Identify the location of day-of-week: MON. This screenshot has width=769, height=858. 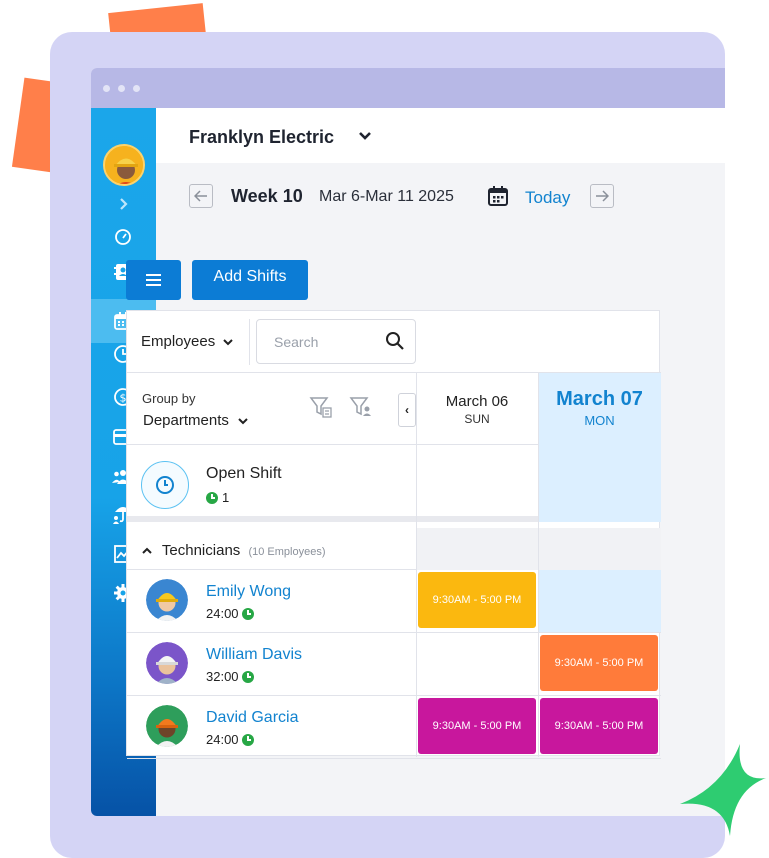
(599, 420).